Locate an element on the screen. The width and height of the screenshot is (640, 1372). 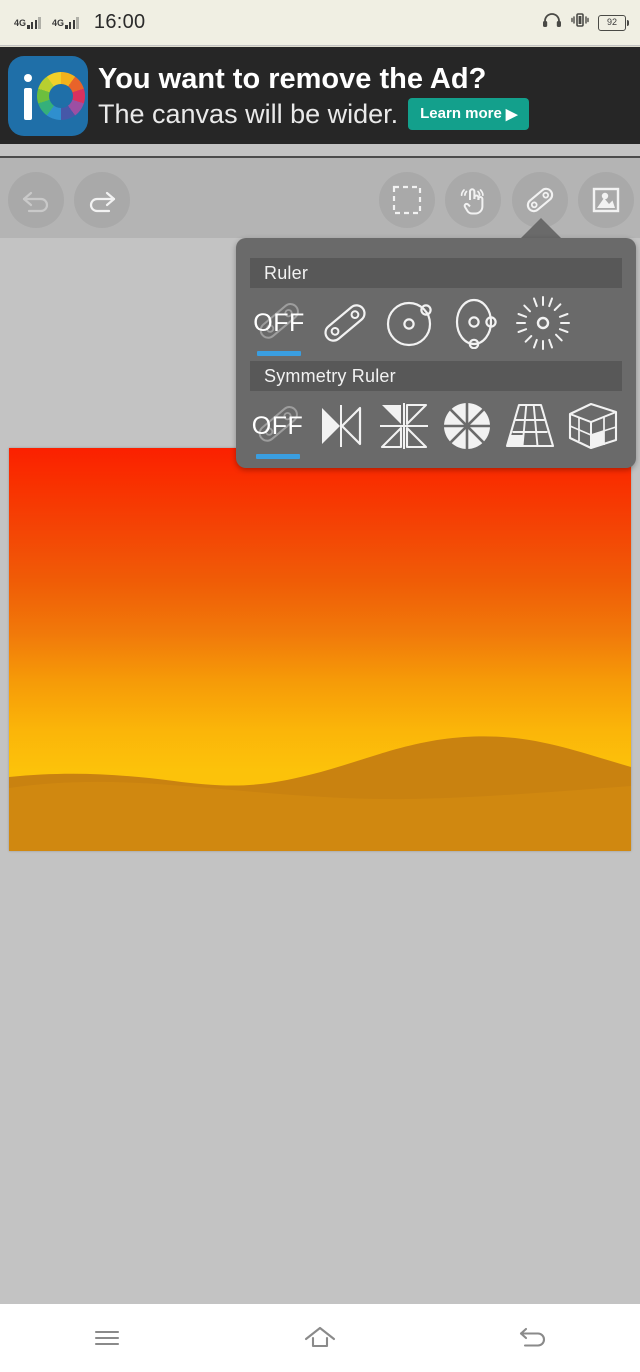
ruler-off-option: OFF is located at coordinates (279, 323).